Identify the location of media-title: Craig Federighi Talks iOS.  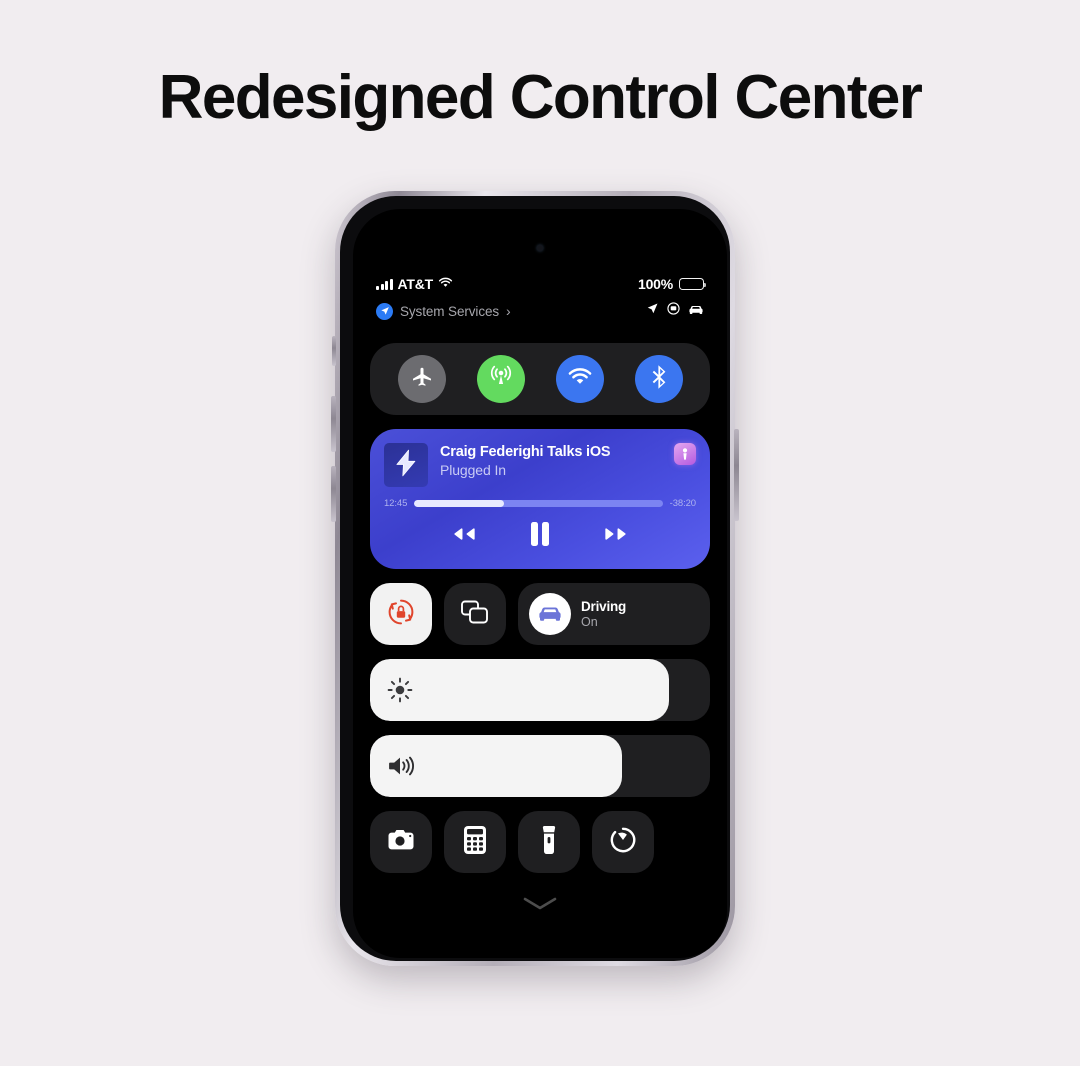
(525, 452).